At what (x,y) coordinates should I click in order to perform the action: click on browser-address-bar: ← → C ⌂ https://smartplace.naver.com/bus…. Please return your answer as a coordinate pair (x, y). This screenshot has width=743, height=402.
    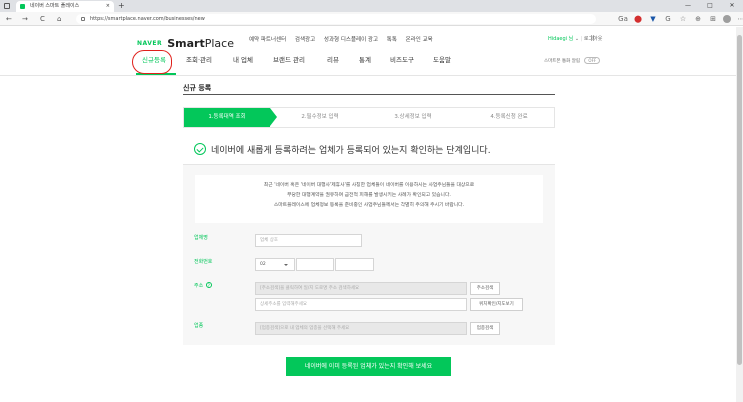
    Looking at the image, I should click on (371, 19).